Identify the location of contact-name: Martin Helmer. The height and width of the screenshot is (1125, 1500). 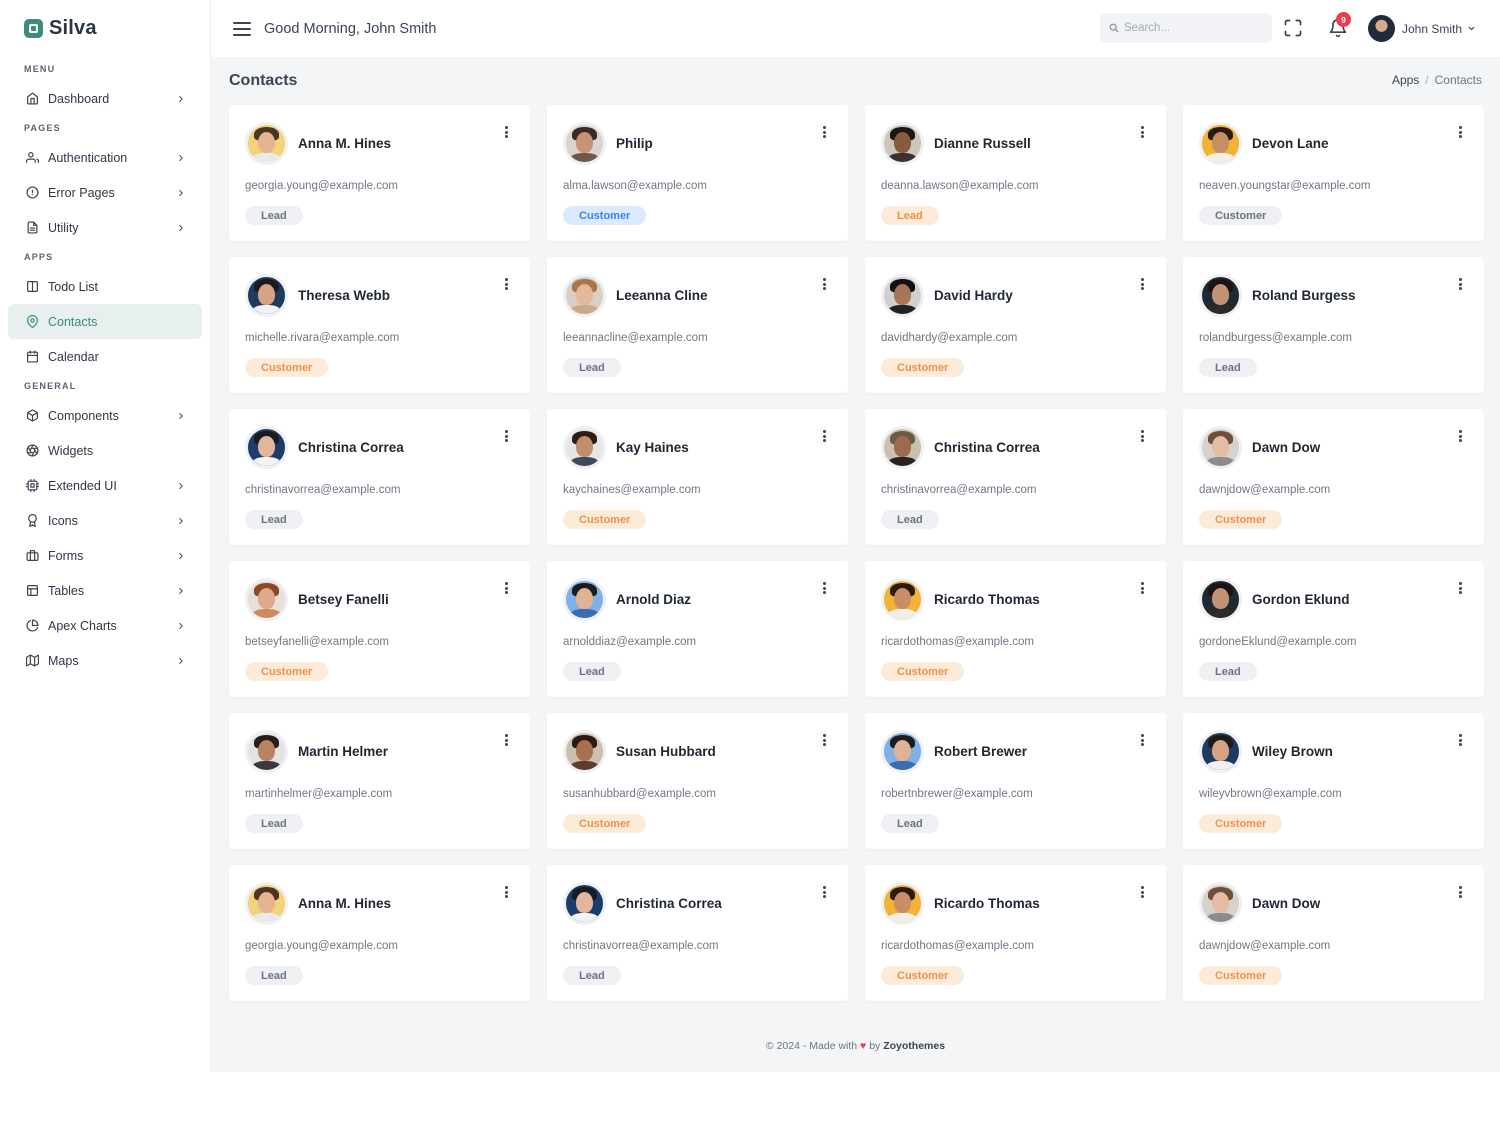
(343, 751).